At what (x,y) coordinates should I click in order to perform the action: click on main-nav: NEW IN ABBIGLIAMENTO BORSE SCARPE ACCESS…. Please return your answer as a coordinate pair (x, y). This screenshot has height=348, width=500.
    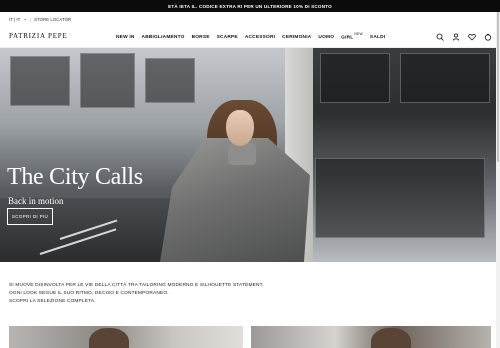
    Looking at the image, I should click on (250, 37).